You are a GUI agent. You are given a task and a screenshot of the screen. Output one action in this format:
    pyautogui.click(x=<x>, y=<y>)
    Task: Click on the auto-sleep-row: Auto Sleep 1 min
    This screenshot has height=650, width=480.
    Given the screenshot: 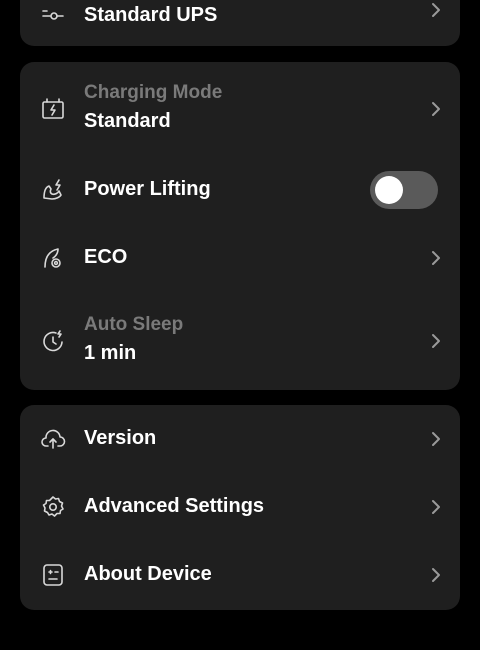 What is the action you would take?
    pyautogui.click(x=240, y=341)
    